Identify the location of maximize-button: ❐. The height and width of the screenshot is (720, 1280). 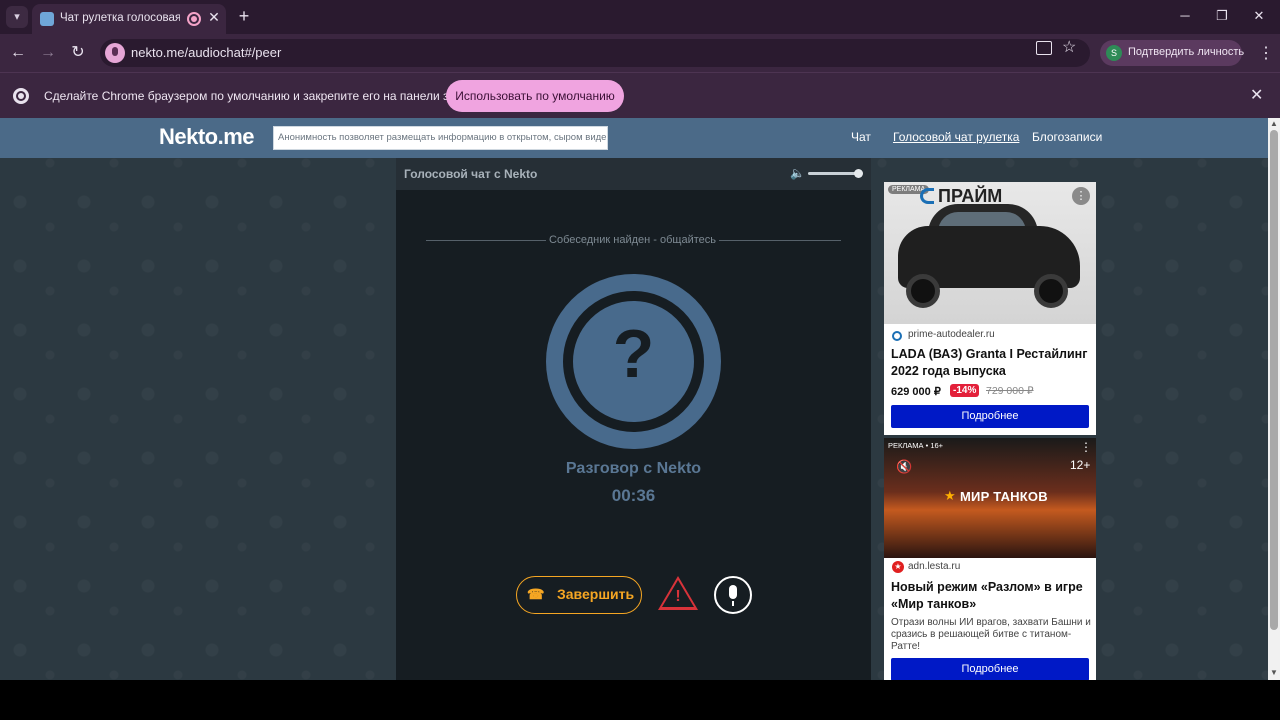
(1222, 16).